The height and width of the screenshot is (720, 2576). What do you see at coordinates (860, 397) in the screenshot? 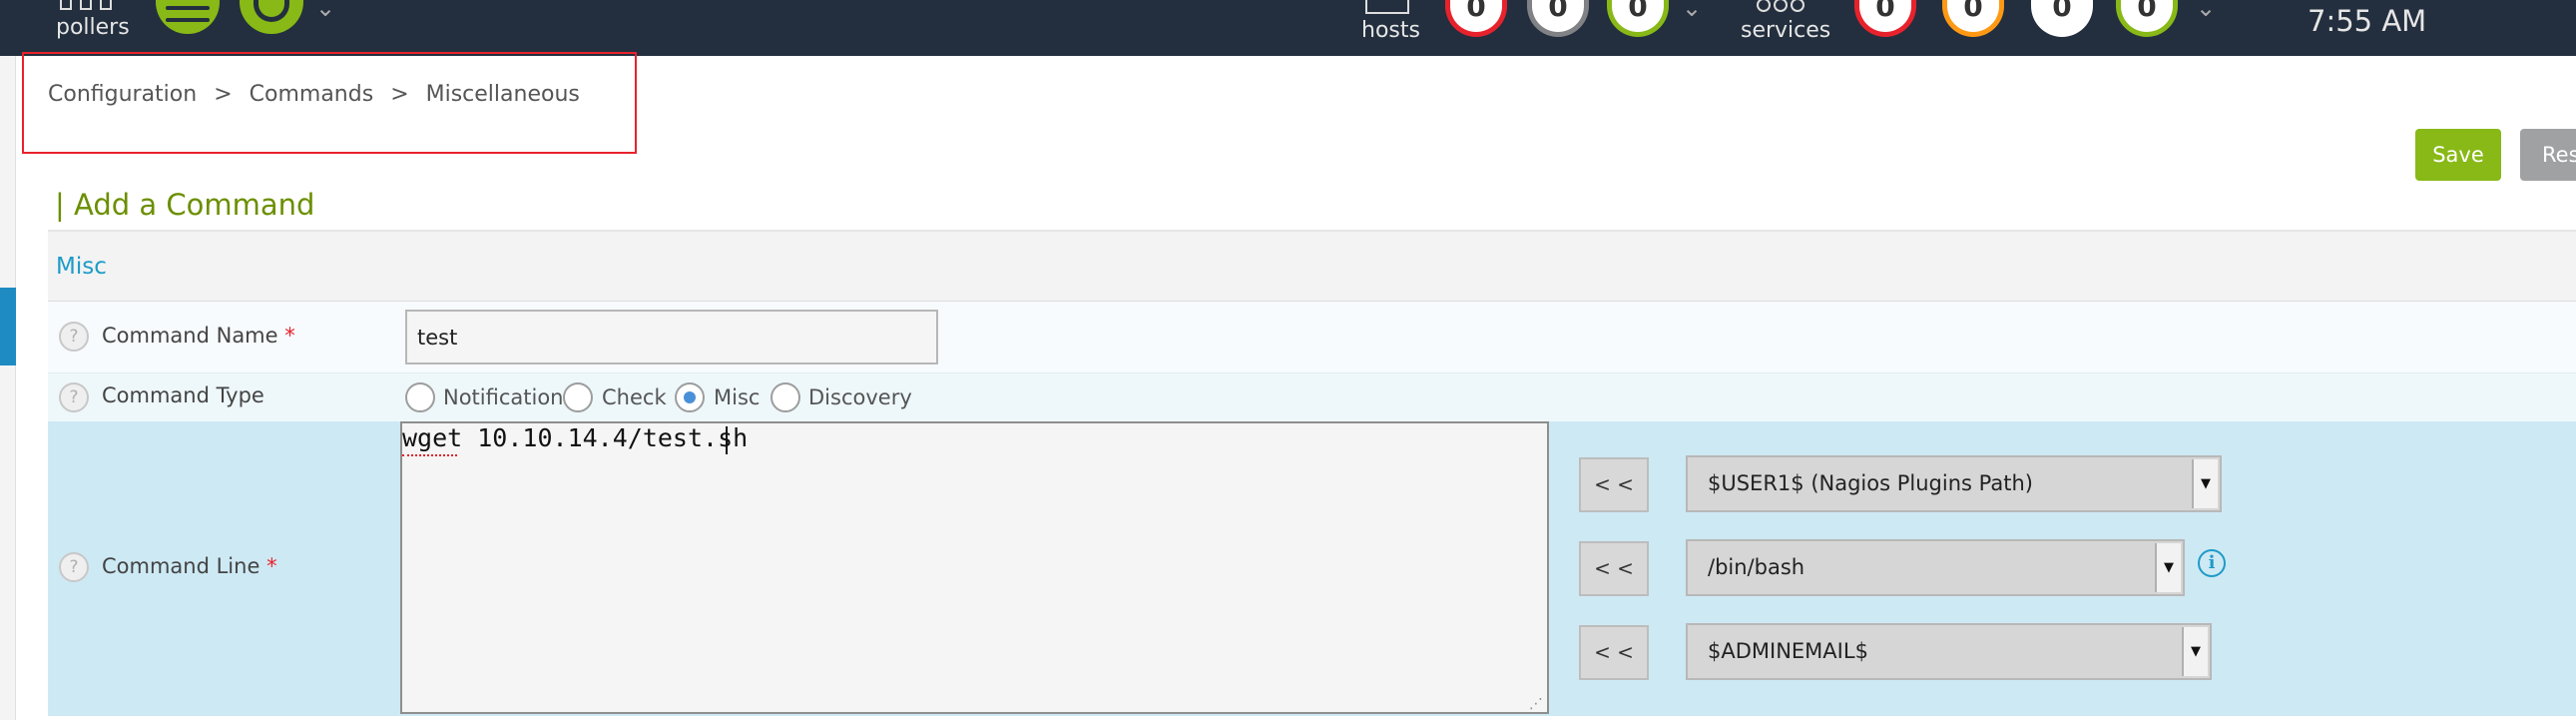
I see `radio-discovery-label: Discovery` at bounding box center [860, 397].